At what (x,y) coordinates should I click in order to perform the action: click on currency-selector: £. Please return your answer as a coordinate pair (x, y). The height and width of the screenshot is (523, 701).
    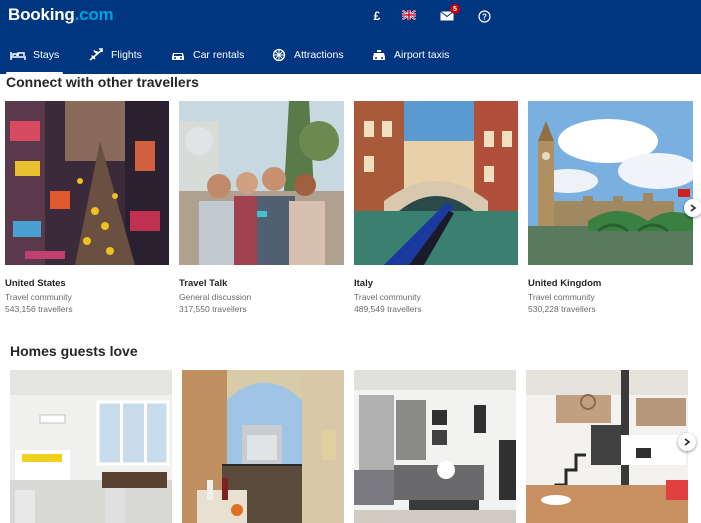
    Looking at the image, I should click on (377, 16).